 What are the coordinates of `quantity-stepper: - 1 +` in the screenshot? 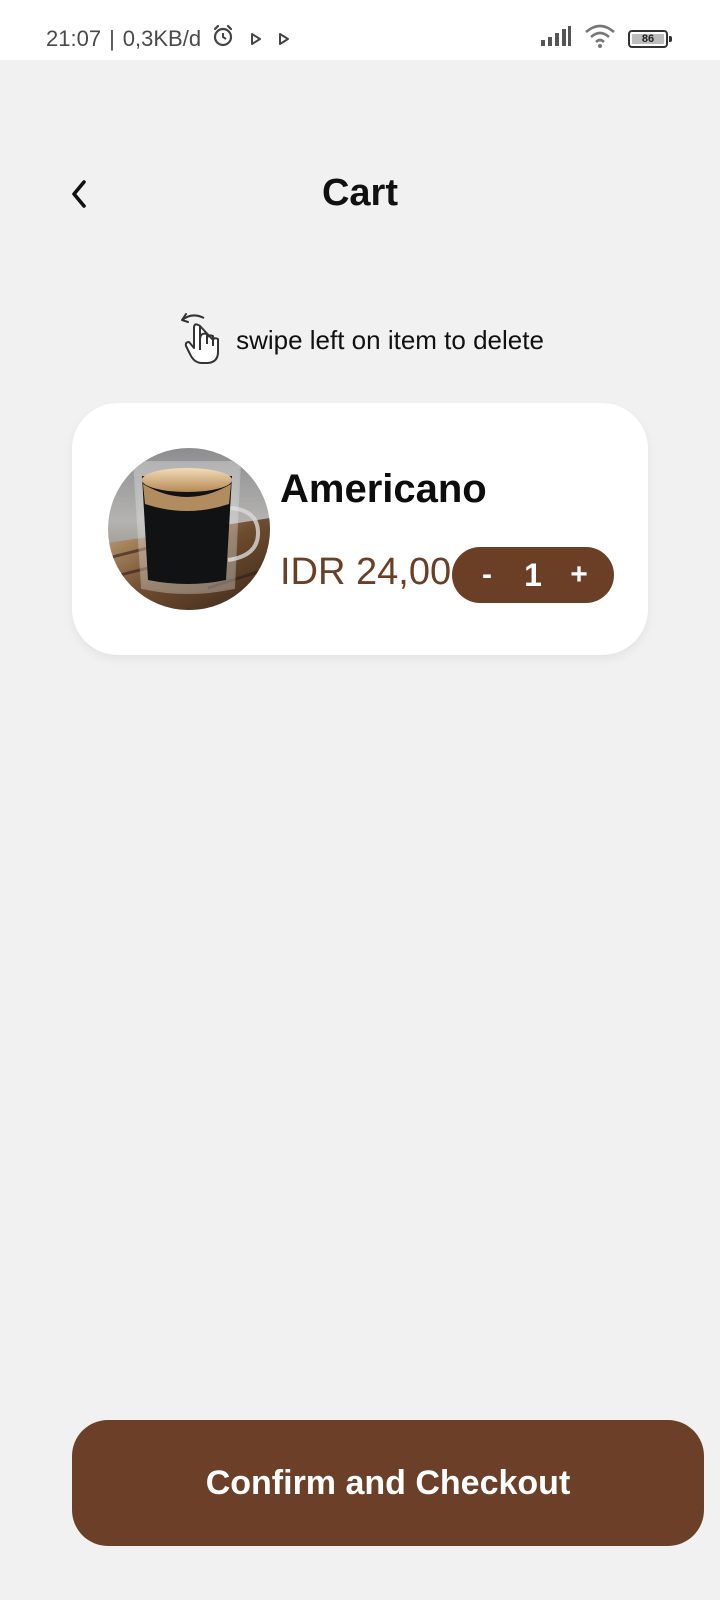 It's located at (533, 575).